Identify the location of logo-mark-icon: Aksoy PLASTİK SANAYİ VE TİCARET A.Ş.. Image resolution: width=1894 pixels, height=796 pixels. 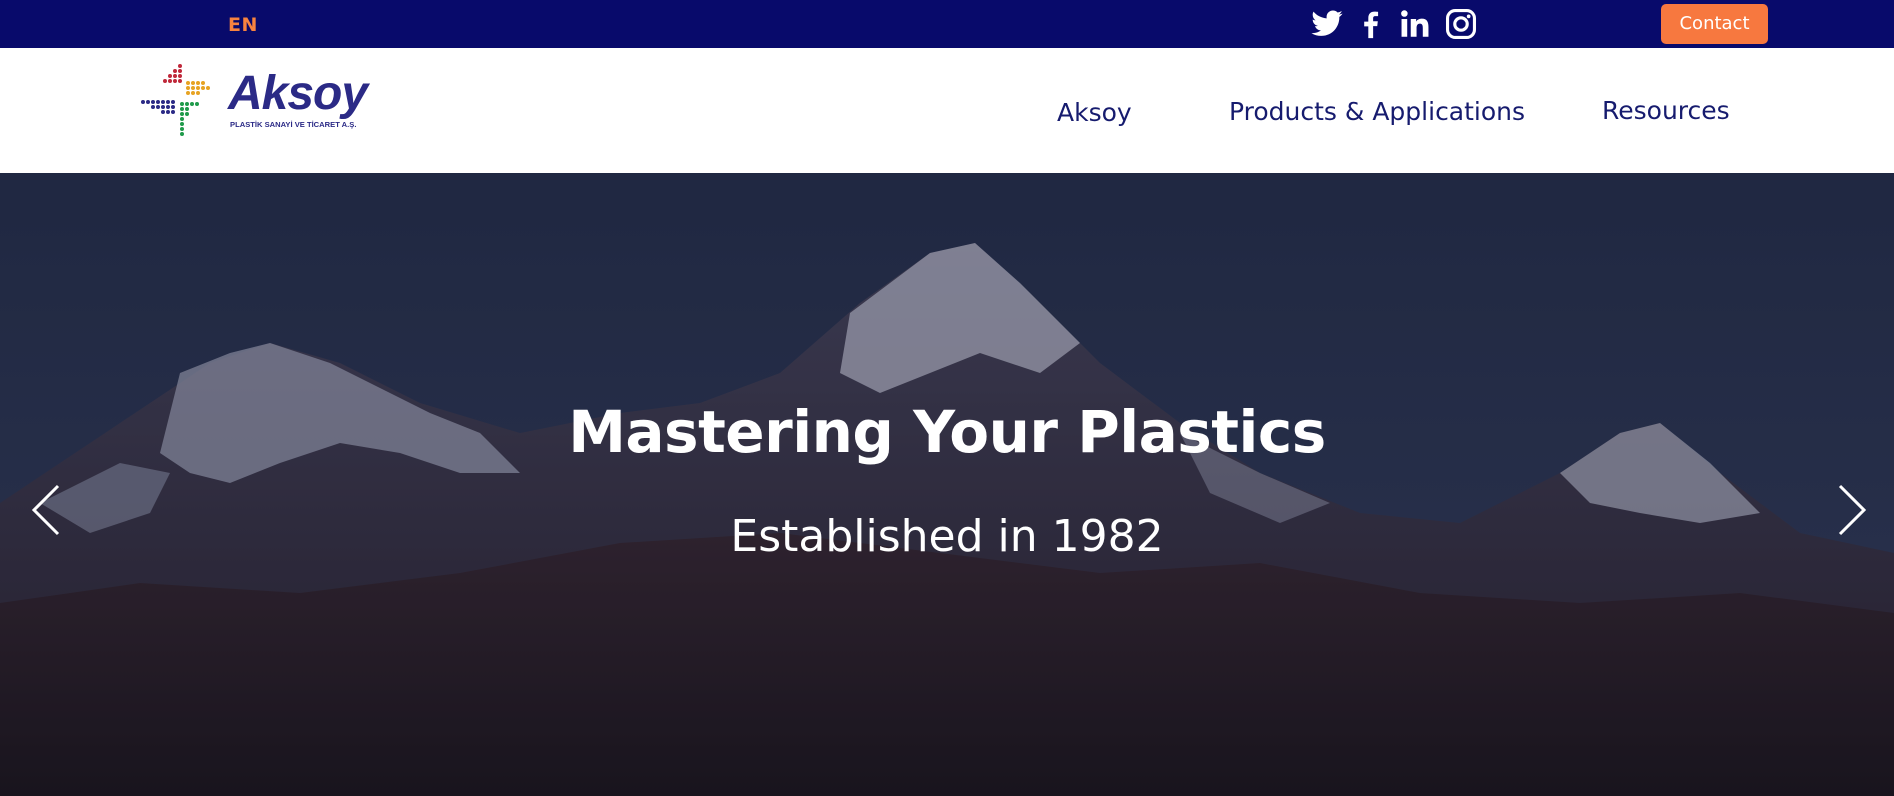
(256, 100).